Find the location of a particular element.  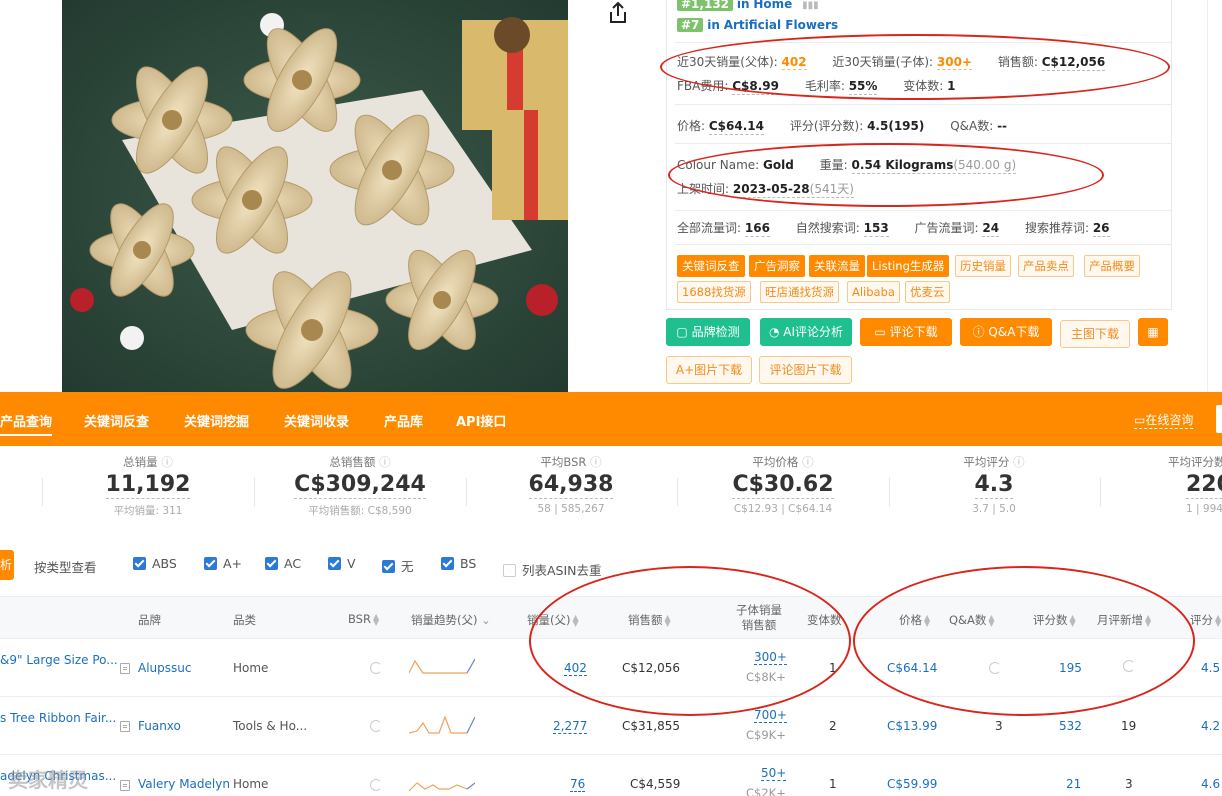

tag-youmaiyun: 优麦云 is located at coordinates (927, 292).